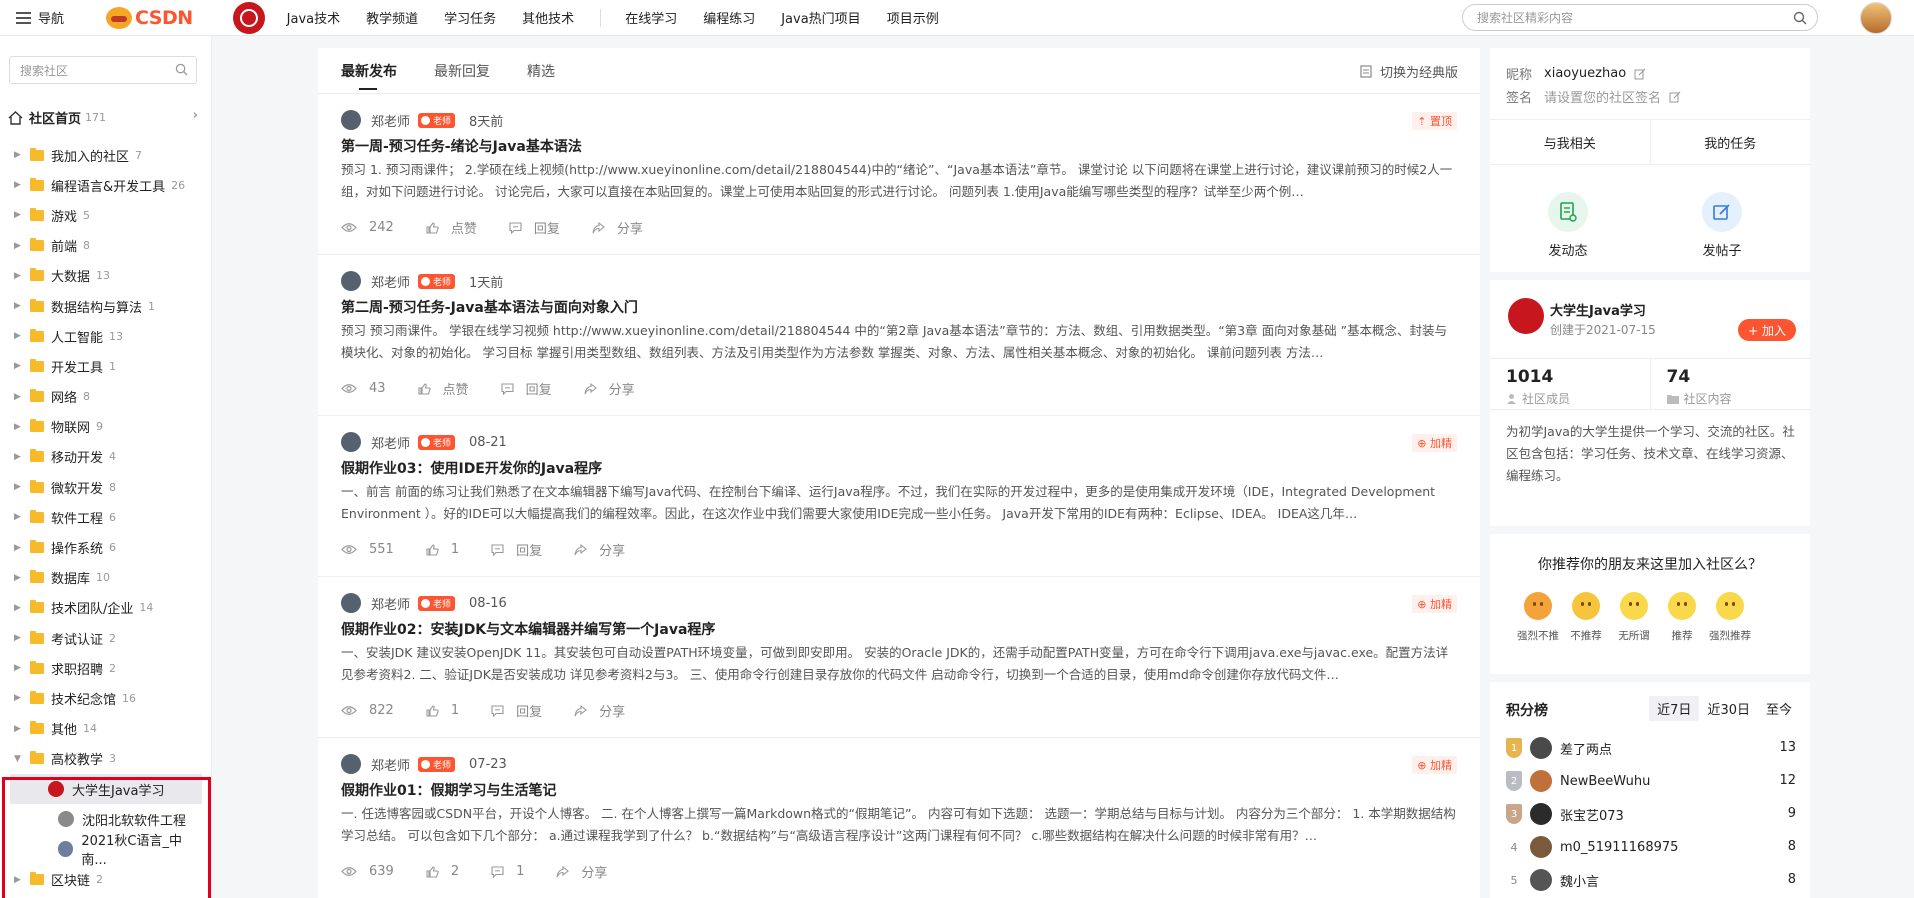  I want to click on community-search-input: 搜索社区精彩内容, so click(1640, 17).